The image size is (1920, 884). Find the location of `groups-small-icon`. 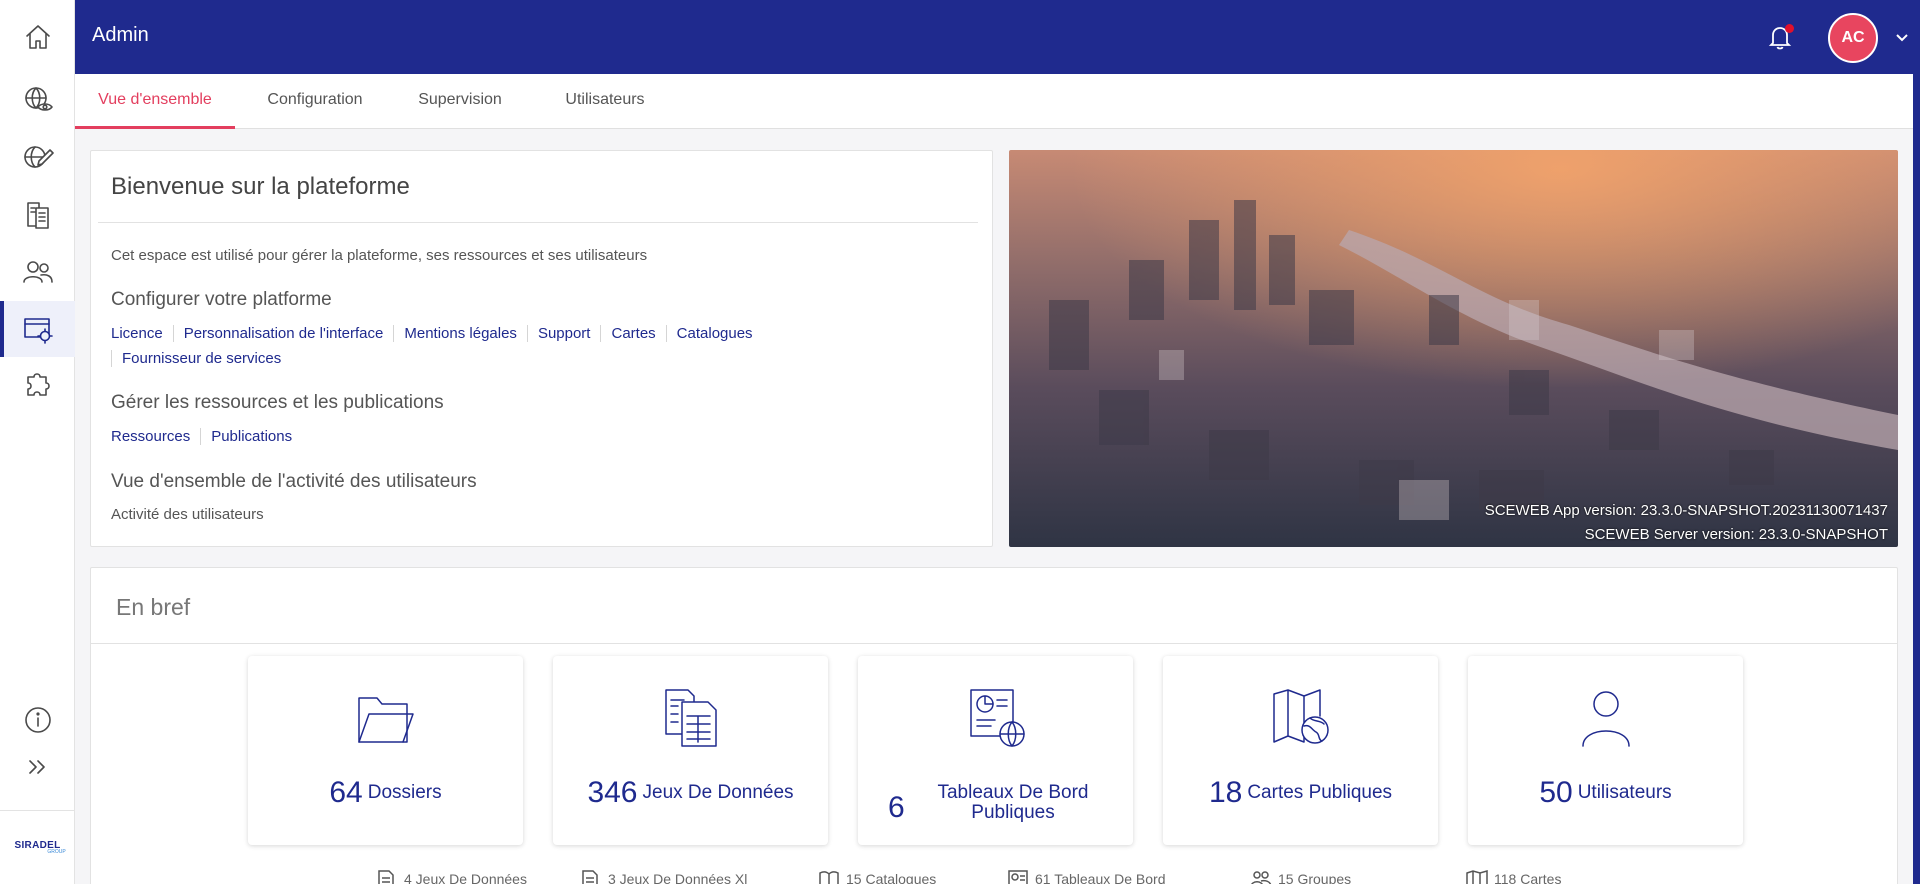

groups-small-icon is located at coordinates (1261, 877).